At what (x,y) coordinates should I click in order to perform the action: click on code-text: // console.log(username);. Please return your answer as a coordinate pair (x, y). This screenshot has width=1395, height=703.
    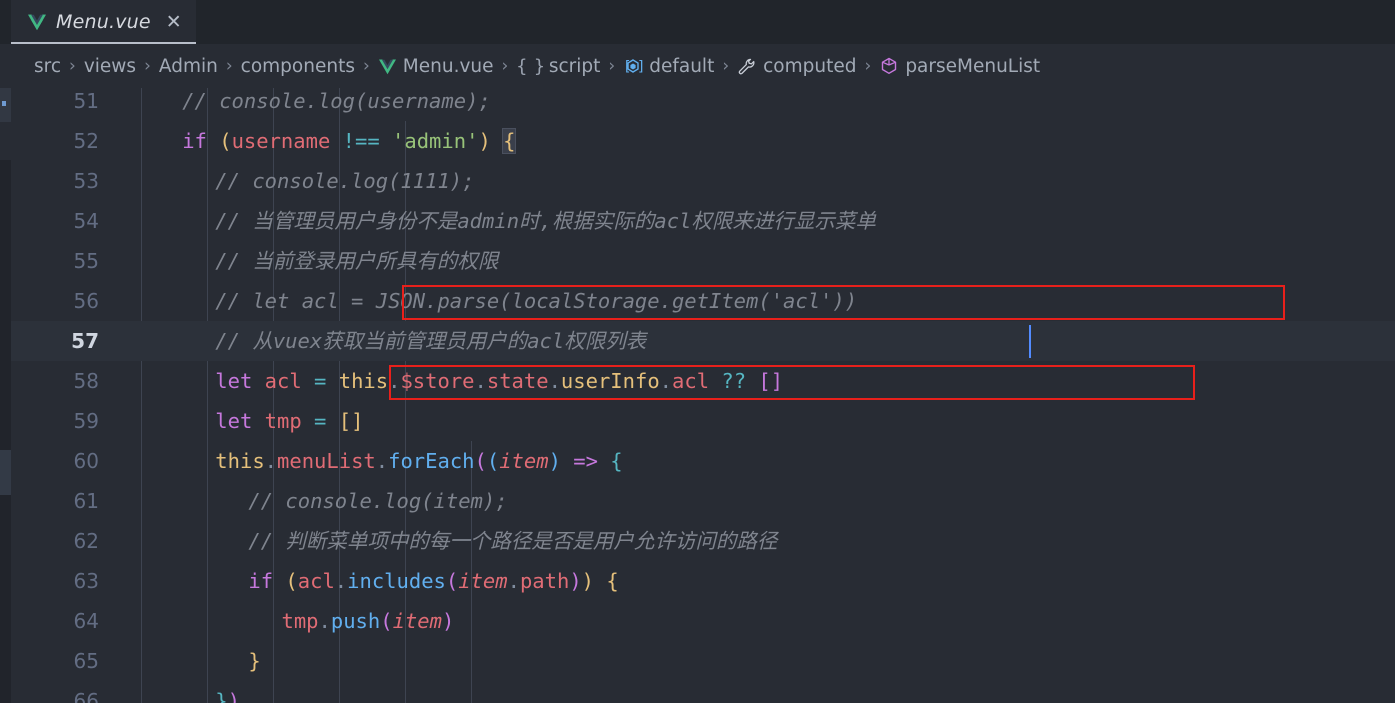
    Looking at the image, I should click on (336, 101).